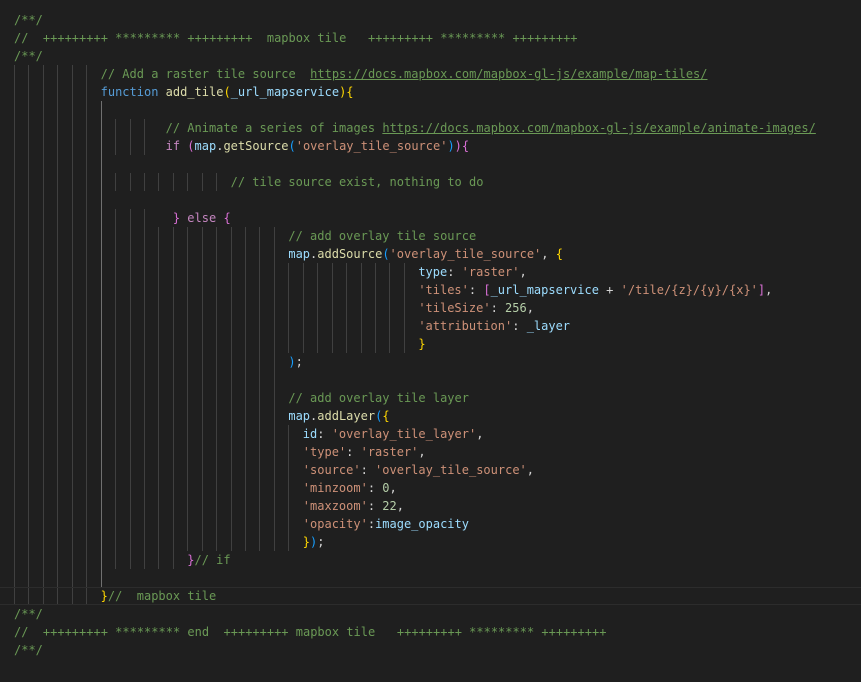  What do you see at coordinates (198, 218) in the screenshot?
I see `code-text: } else {` at bounding box center [198, 218].